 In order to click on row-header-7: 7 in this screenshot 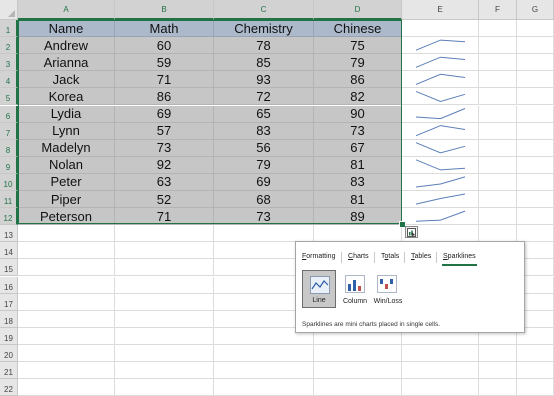, I will do `click(9, 131)`.